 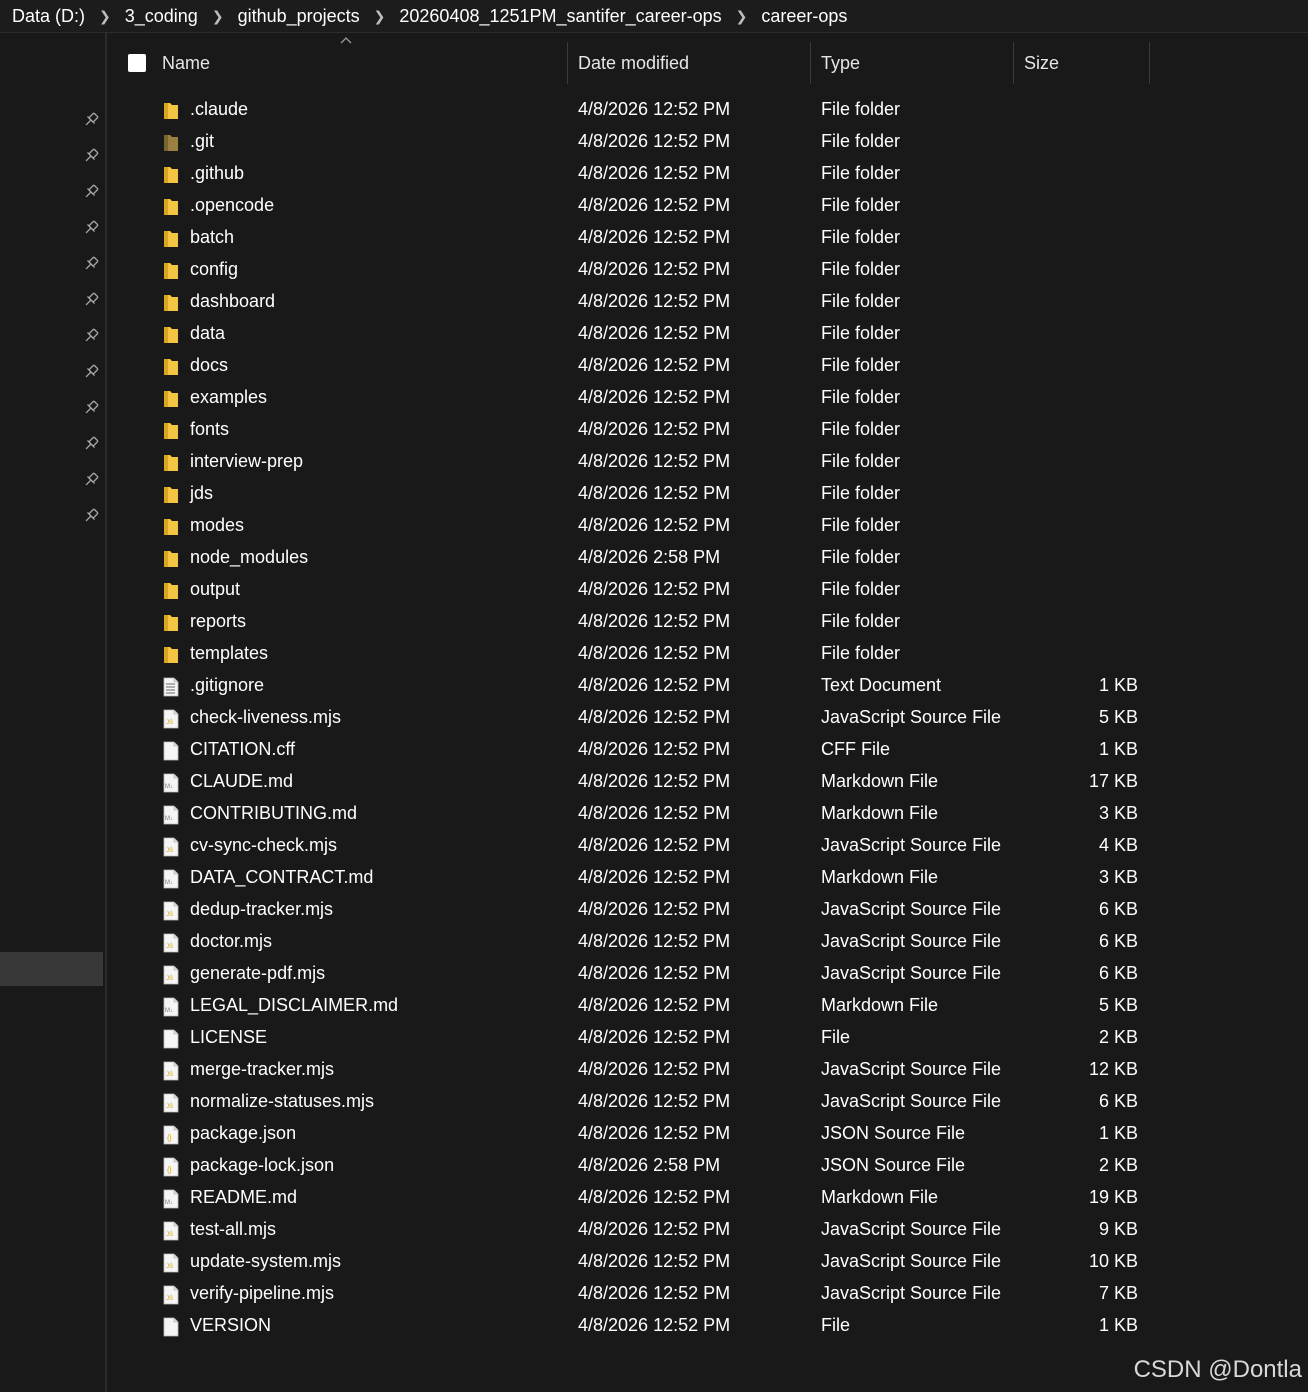 I want to click on file-name: examples, so click(x=229, y=397).